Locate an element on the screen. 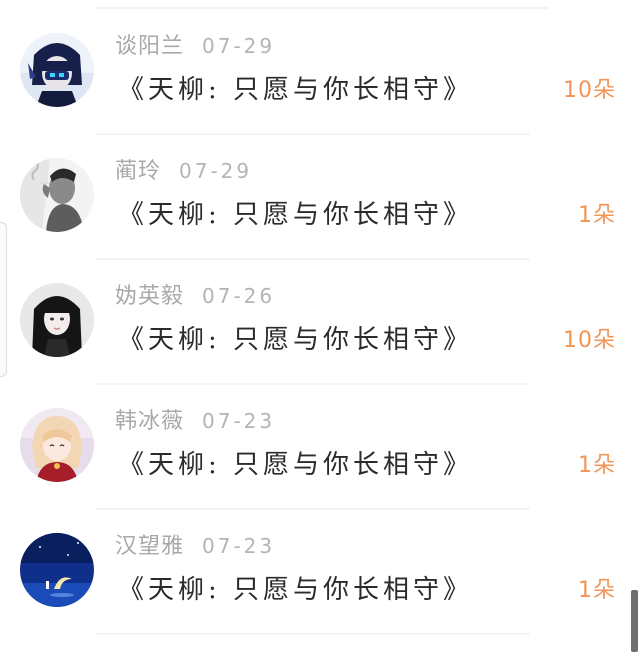 The width and height of the screenshot is (640, 657). sender-name: 汉望雅 is located at coordinates (149, 546).